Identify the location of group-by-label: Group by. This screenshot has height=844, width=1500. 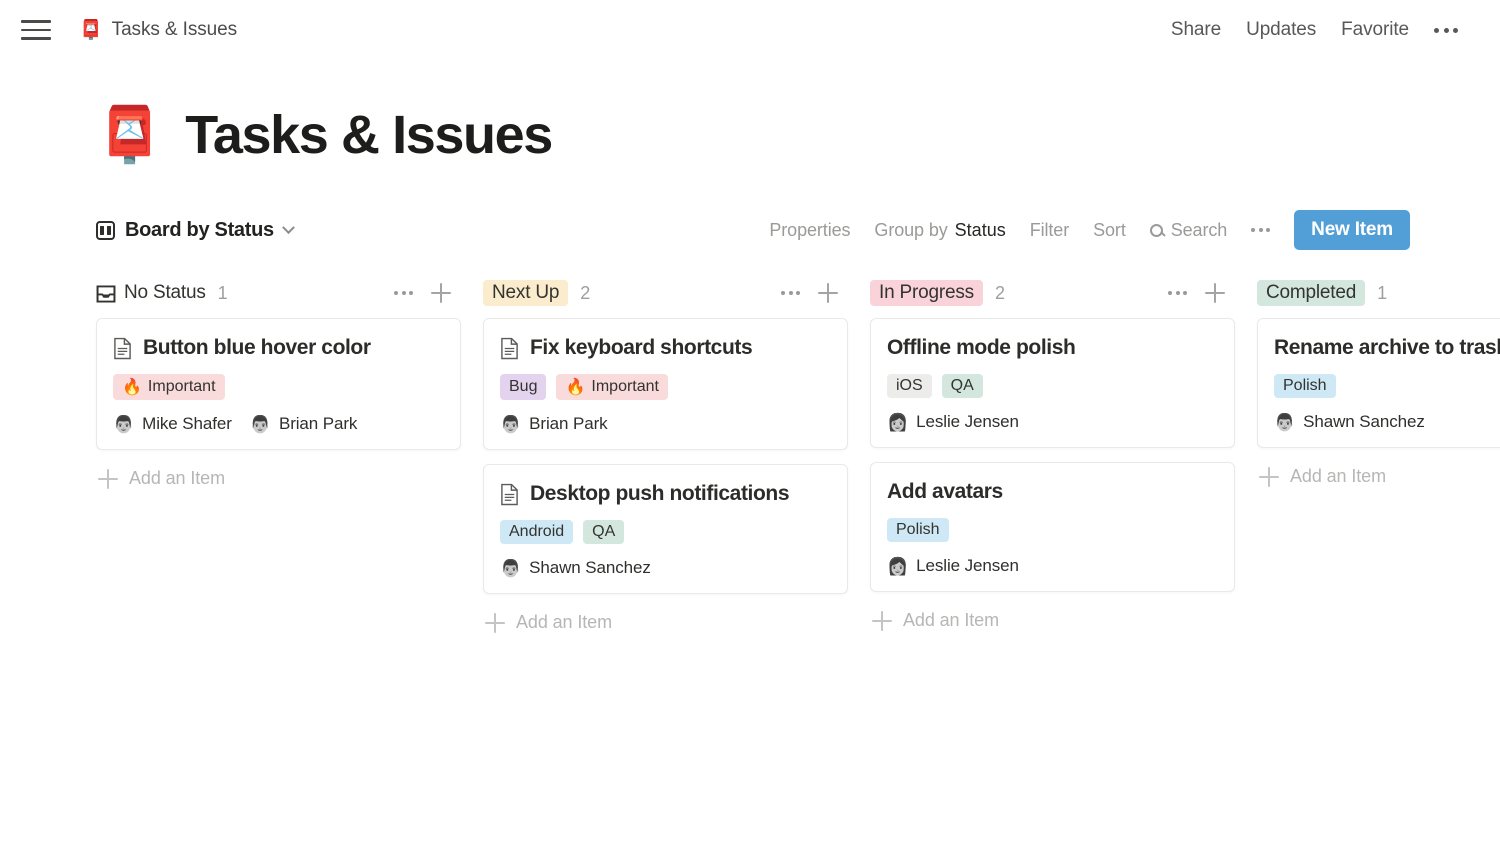
(911, 229).